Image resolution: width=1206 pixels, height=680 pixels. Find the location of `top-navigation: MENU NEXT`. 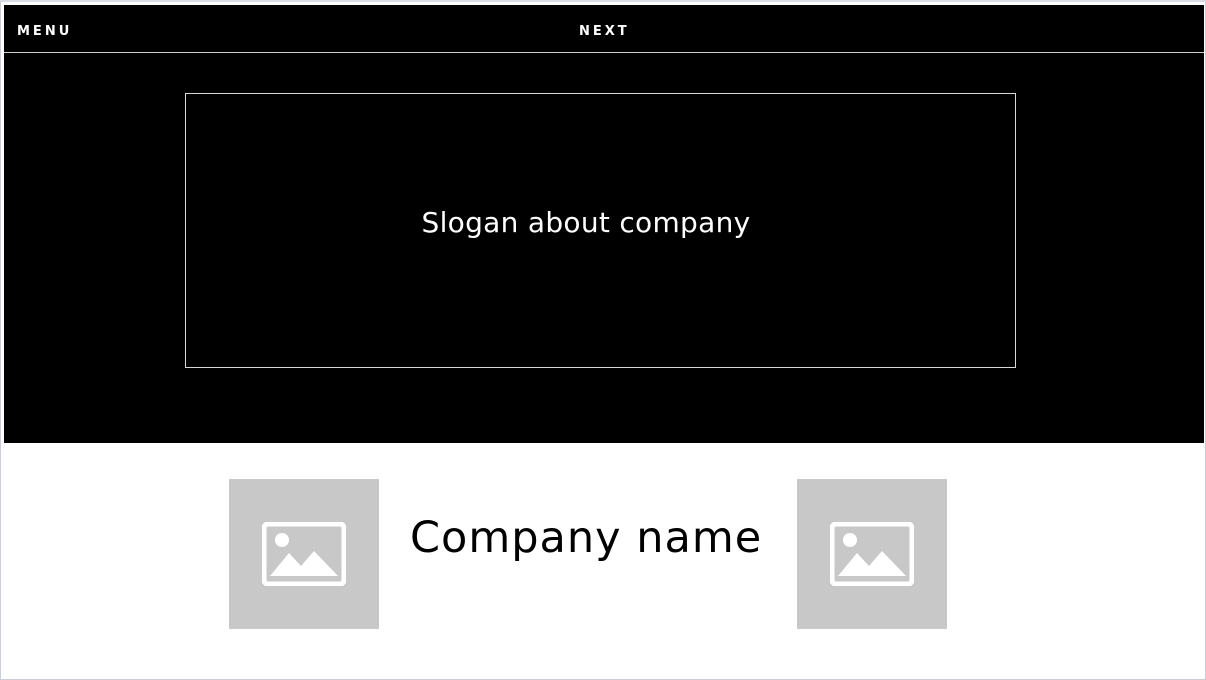

top-navigation: MENU NEXT is located at coordinates (604, 29).